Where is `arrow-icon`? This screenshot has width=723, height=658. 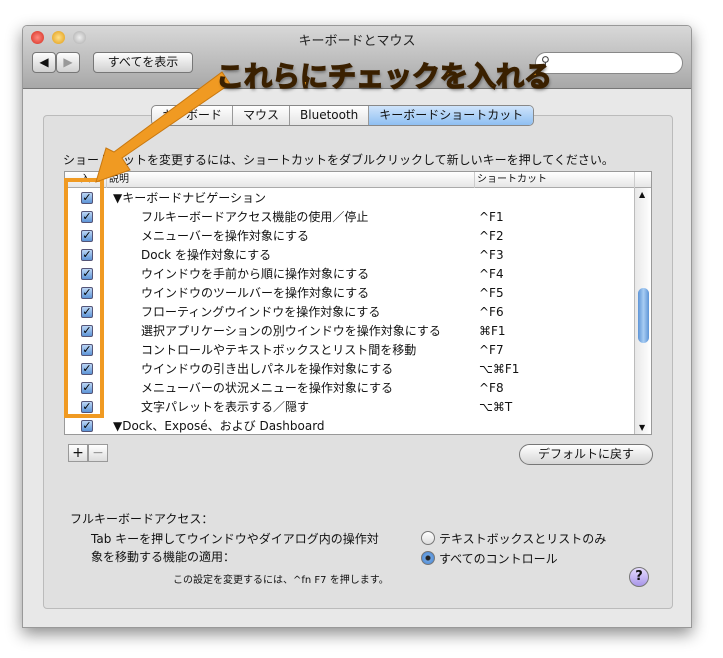 arrow-icon is located at coordinates (163, 127).